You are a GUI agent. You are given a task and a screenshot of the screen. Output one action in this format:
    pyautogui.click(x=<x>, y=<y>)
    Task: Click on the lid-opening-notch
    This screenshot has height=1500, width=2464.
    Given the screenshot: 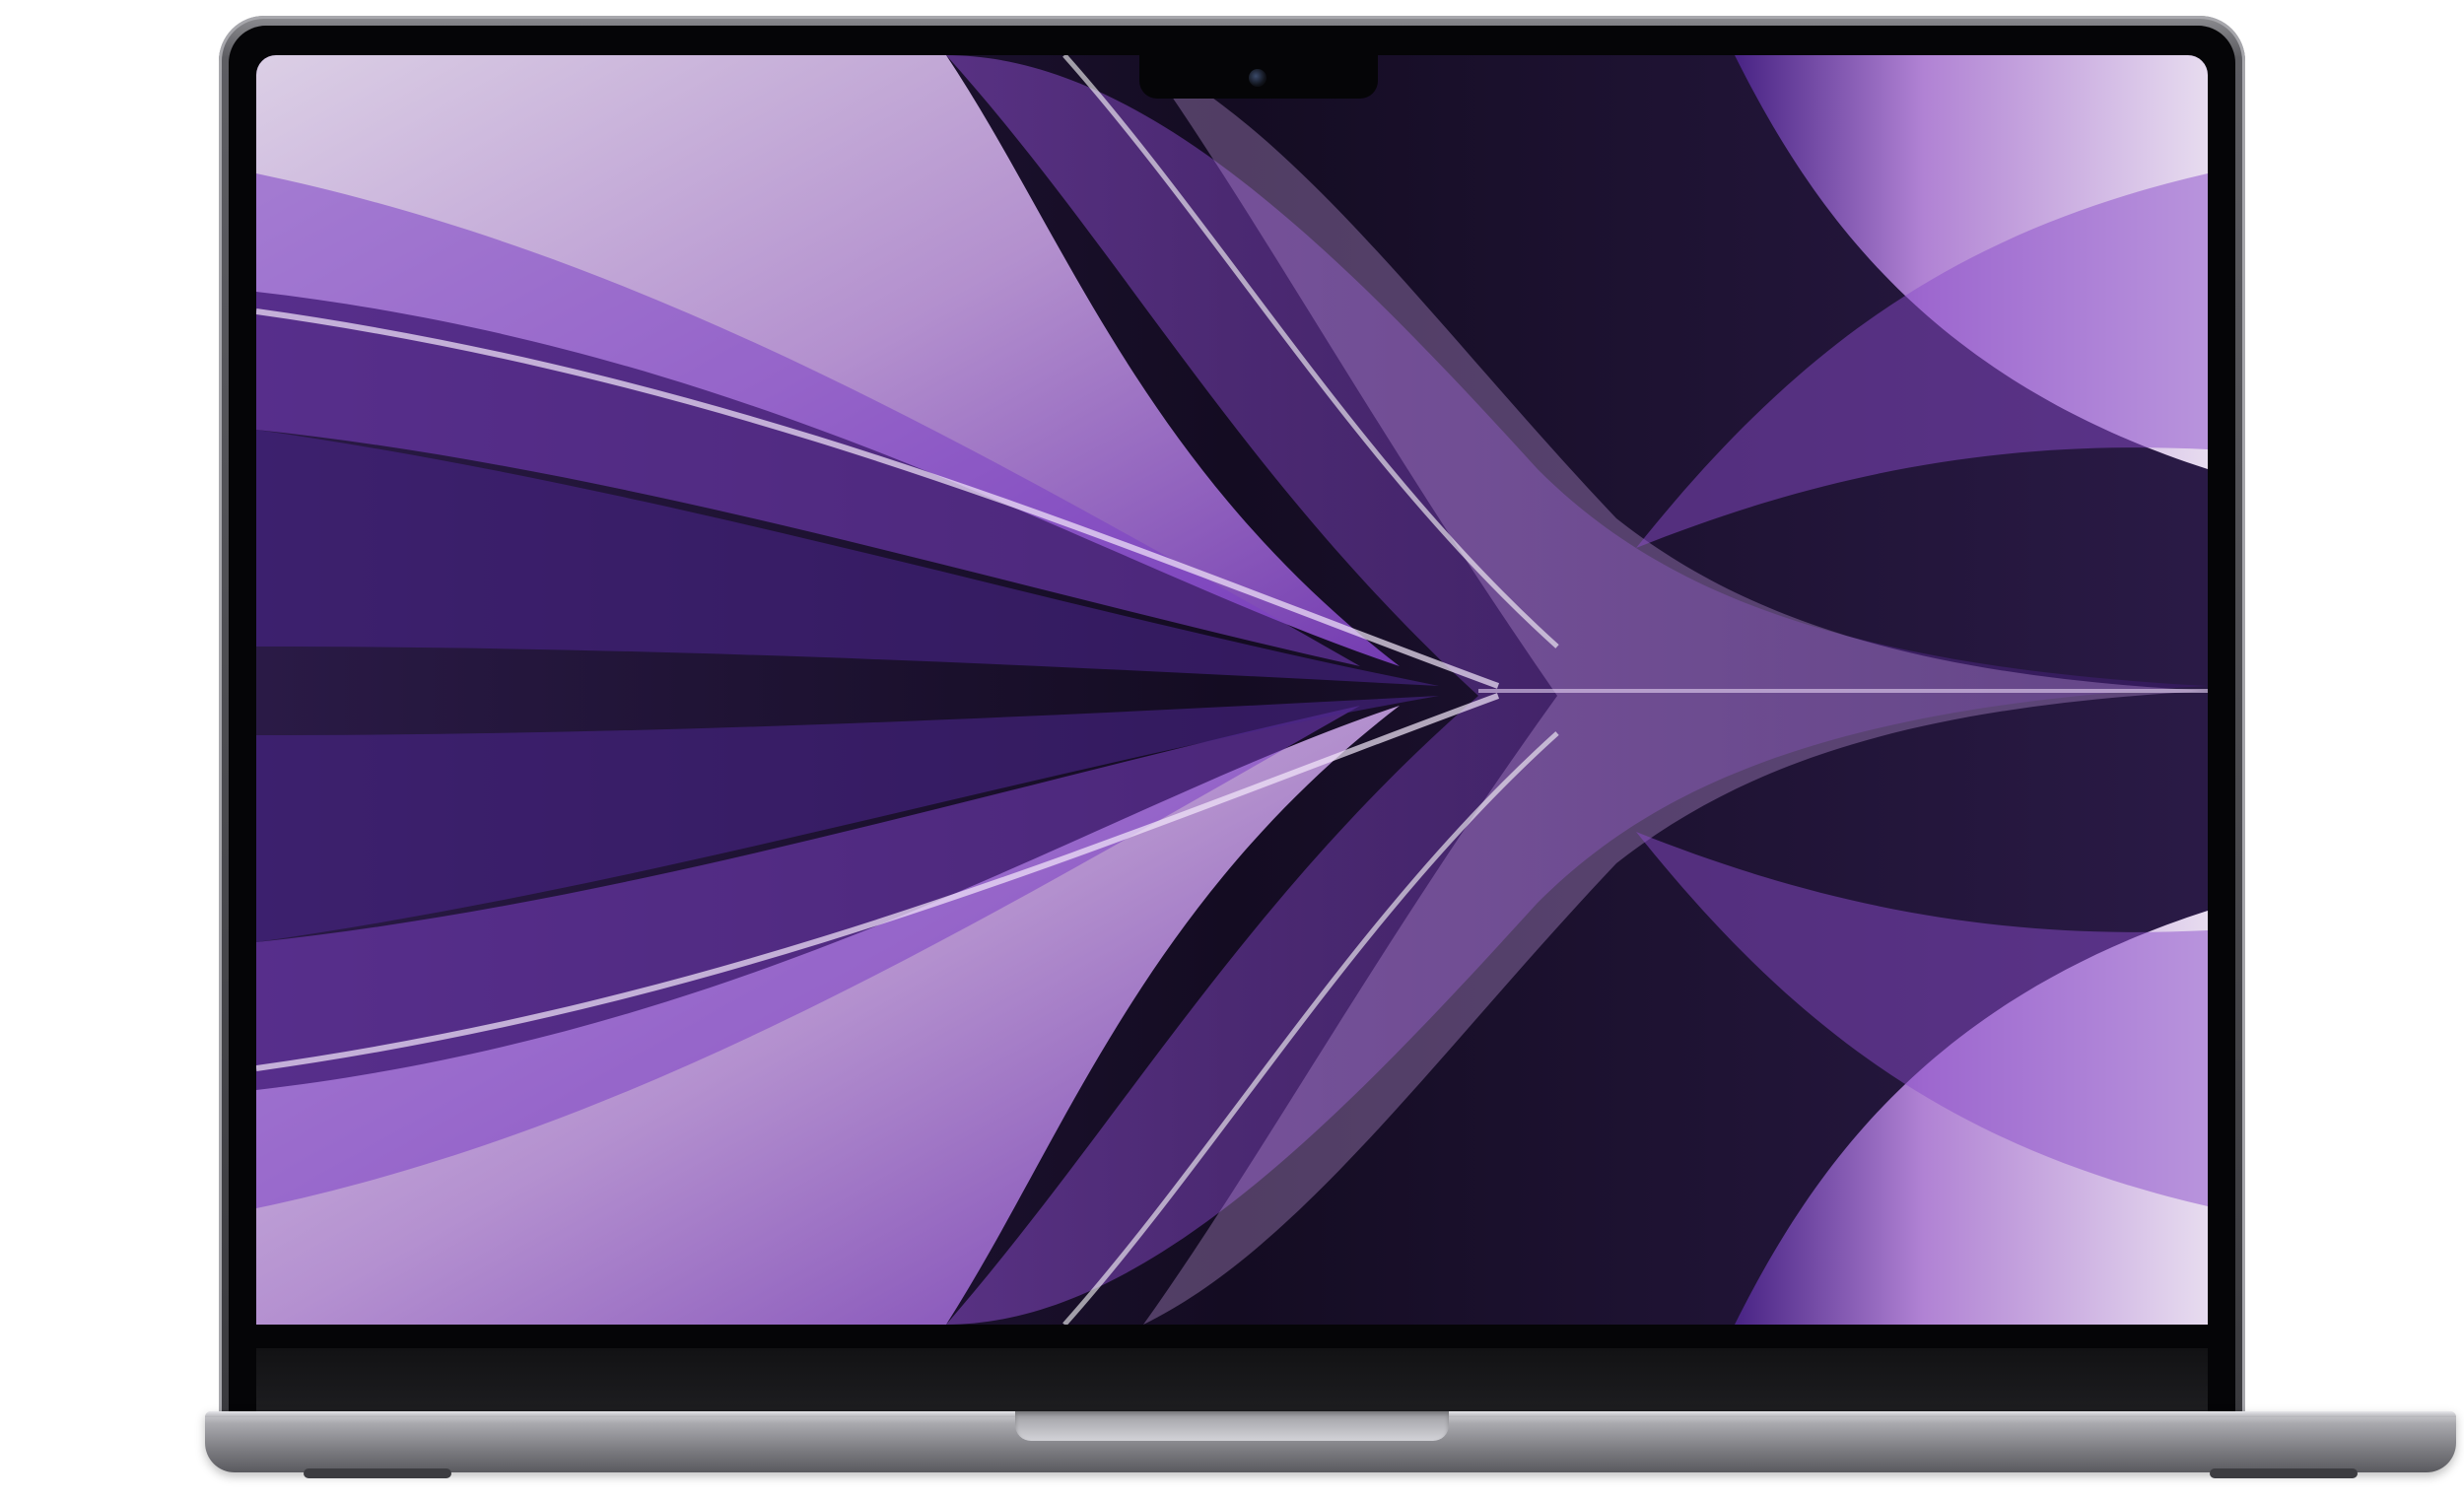 What is the action you would take?
    pyautogui.click(x=1232, y=1426)
    